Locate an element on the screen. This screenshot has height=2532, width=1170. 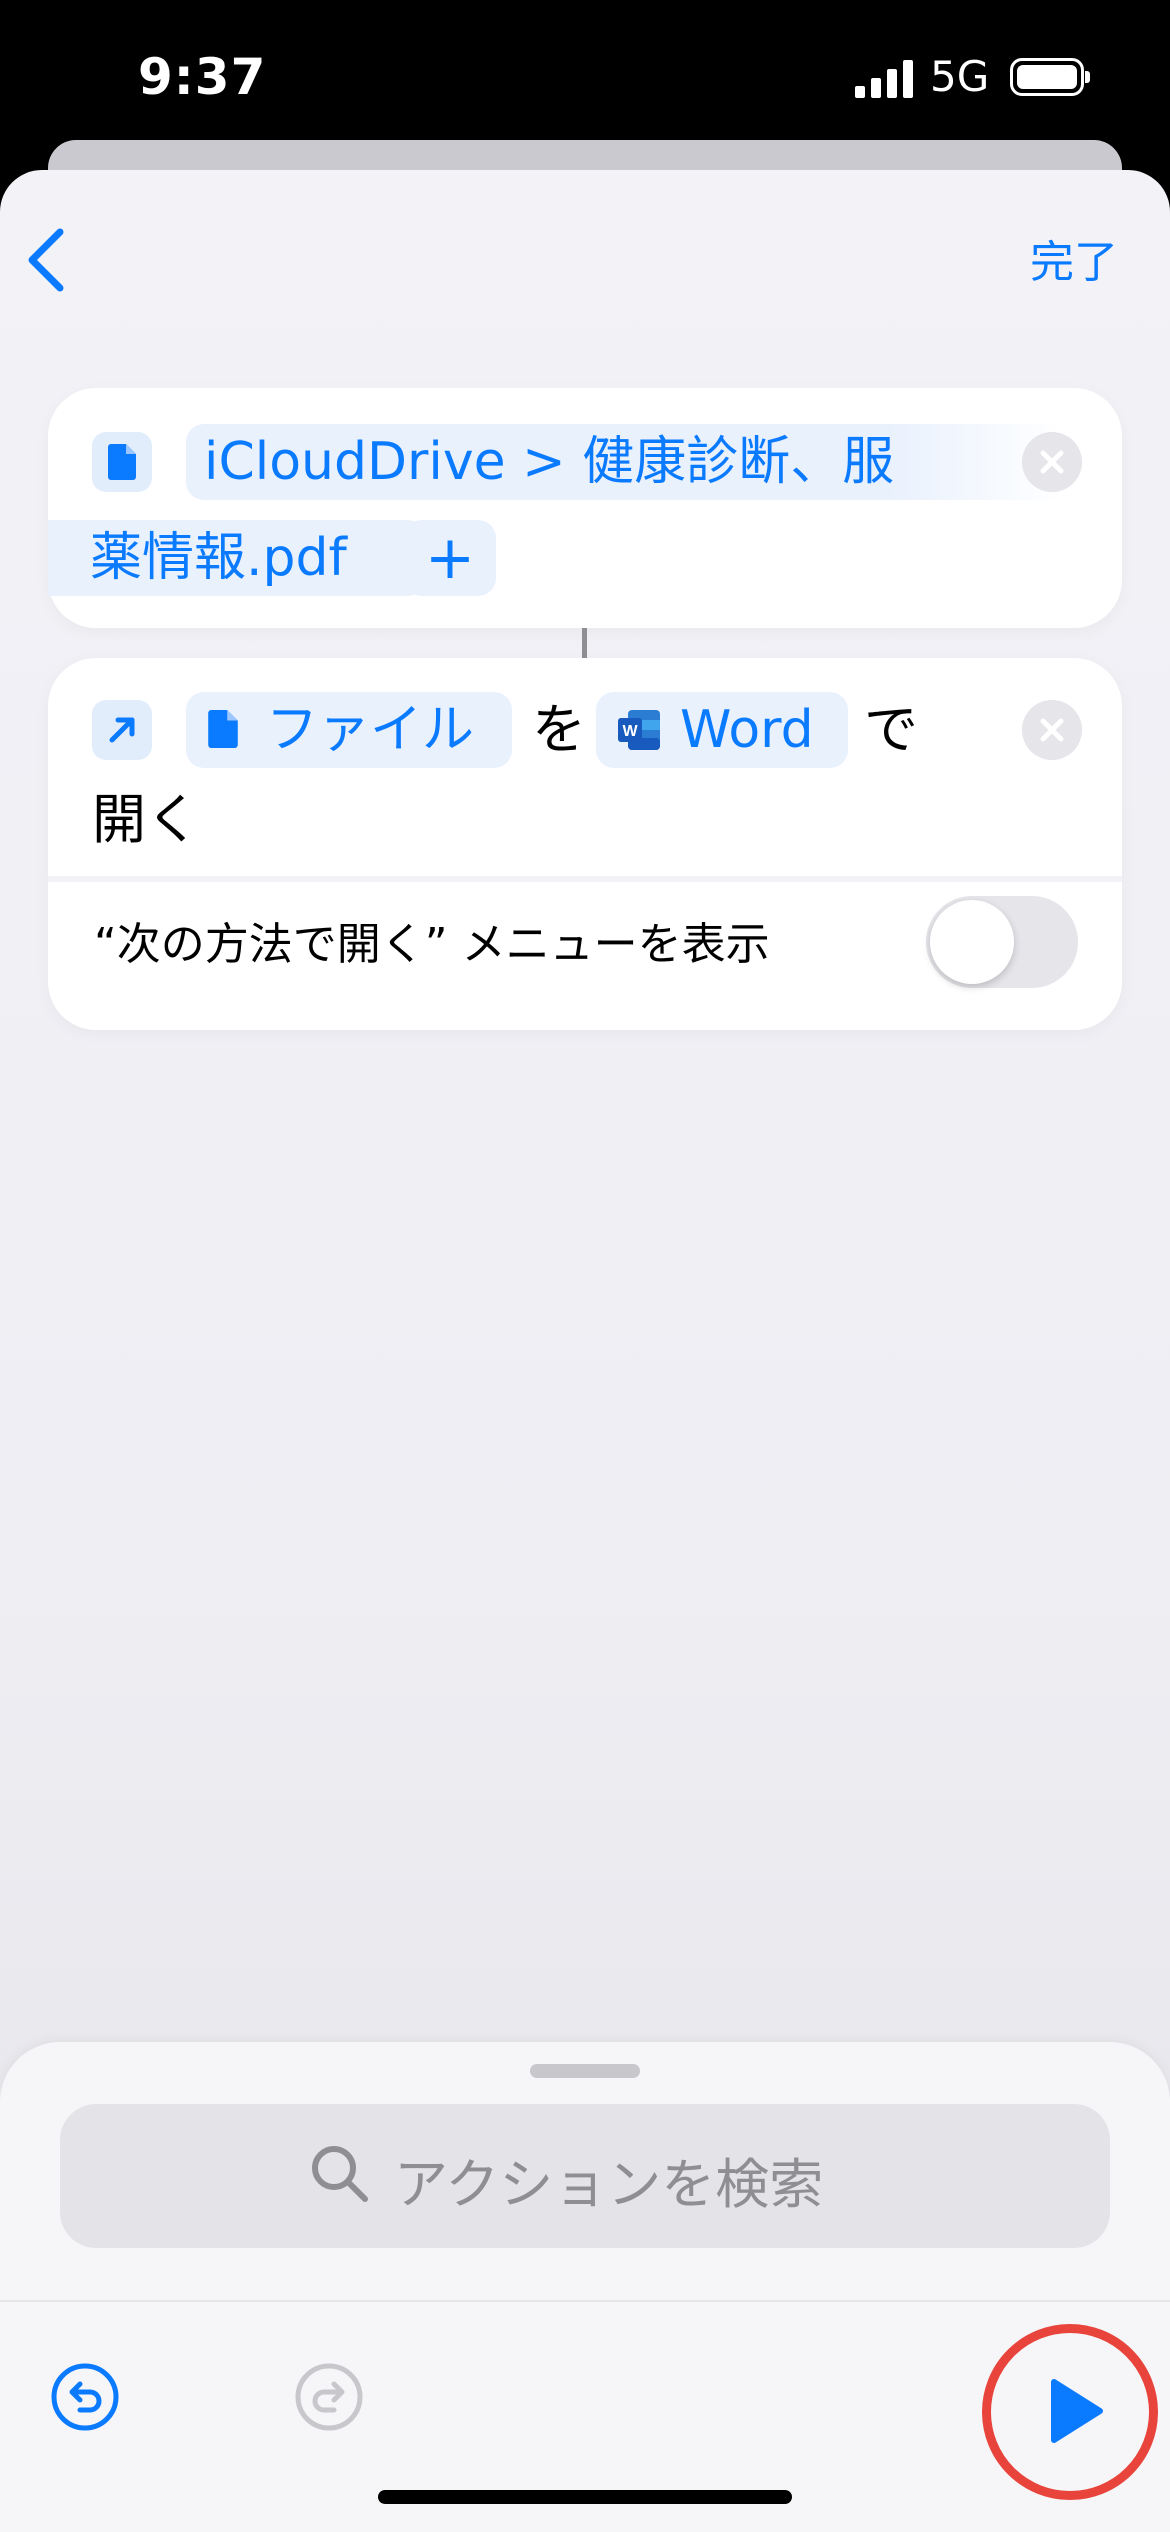
open-in-action-card: ファイル を W Word で 開く “次の方法で開く” メニューを表示 is located at coordinates (585, 844).